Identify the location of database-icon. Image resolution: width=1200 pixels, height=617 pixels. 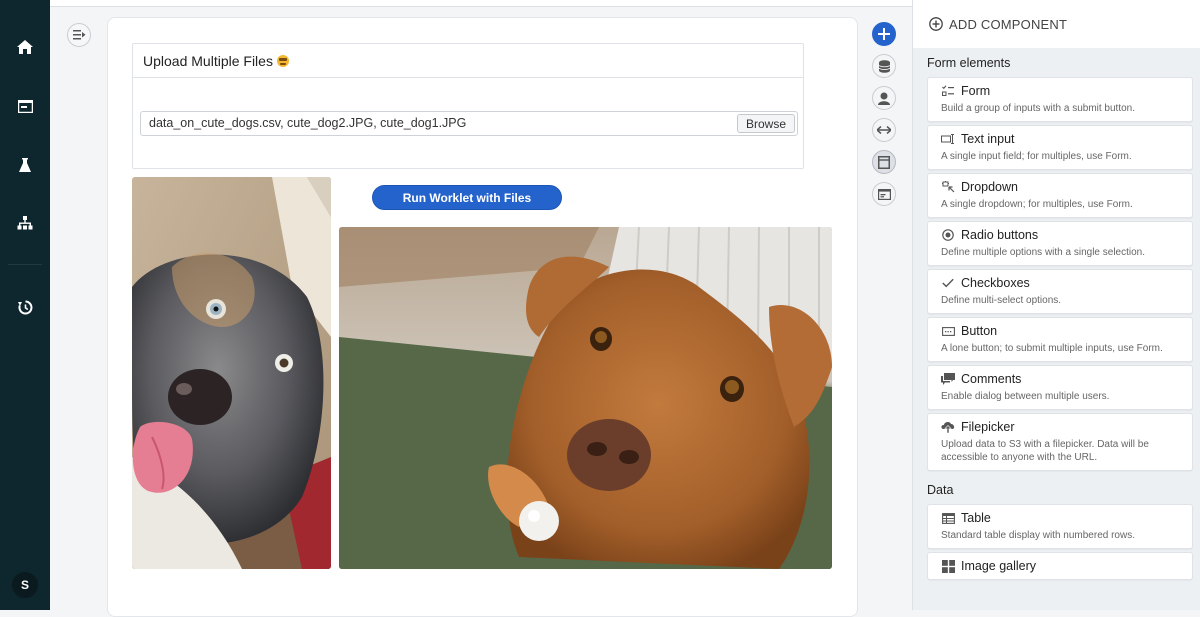
(884, 66).